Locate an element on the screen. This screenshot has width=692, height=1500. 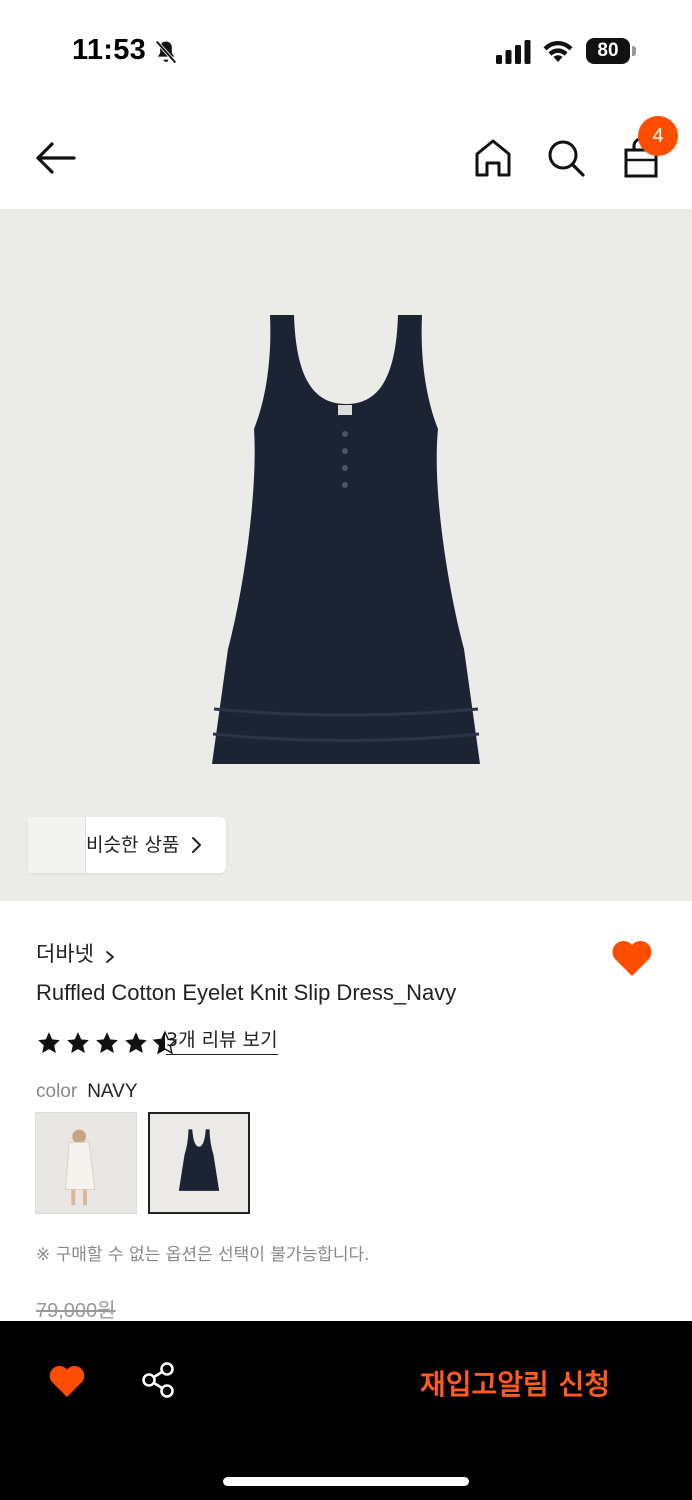
similar-products-button: 비슷한 상품 is located at coordinates (127, 845).